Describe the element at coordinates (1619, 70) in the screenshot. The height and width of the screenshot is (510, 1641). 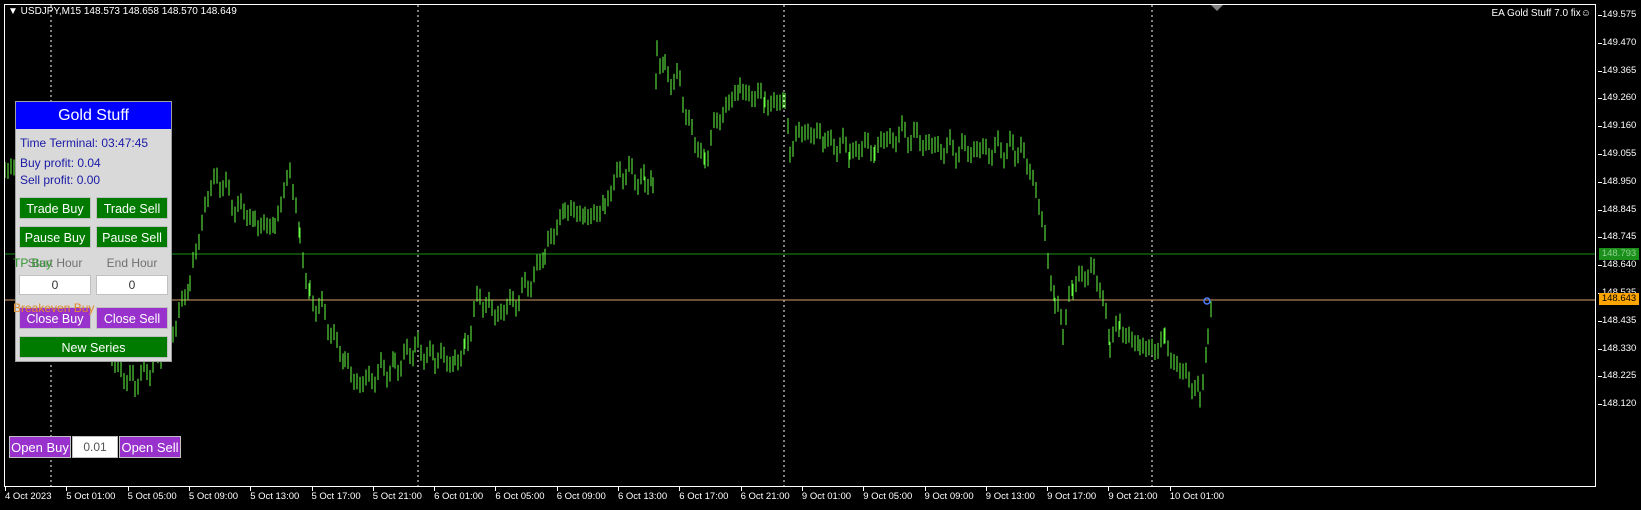
I see `price-label: 149.365` at that location.